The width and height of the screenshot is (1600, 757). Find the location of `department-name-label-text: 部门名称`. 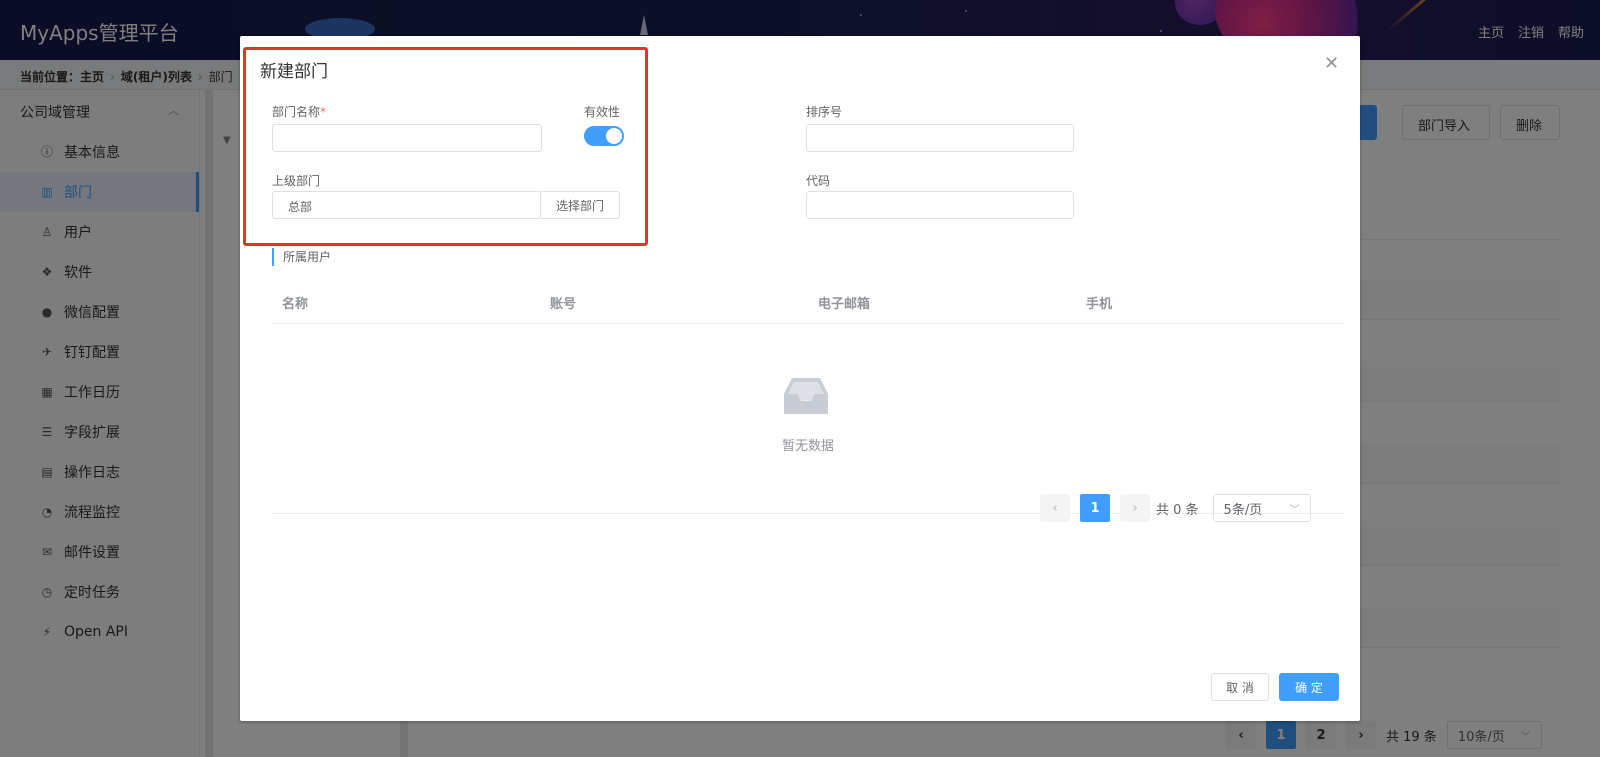

department-name-label-text: 部门名称 is located at coordinates (296, 112).